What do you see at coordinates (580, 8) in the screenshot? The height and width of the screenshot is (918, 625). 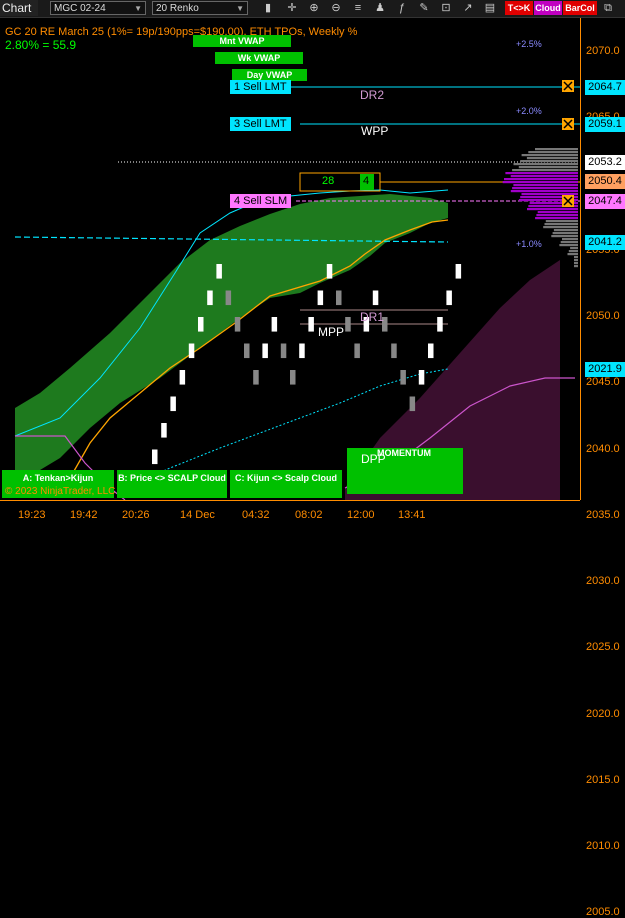 I see `barcol-button: BarCol` at bounding box center [580, 8].